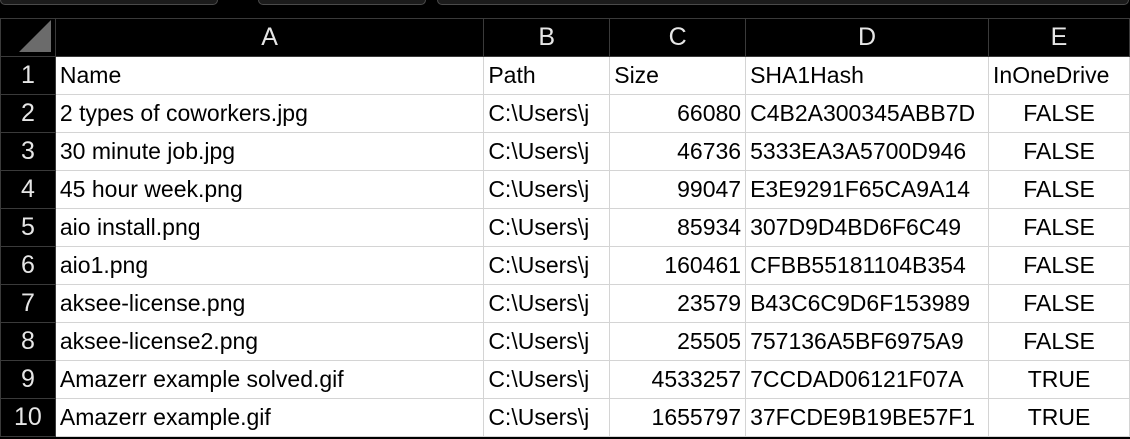  I want to click on row-header: 1, so click(28, 75).